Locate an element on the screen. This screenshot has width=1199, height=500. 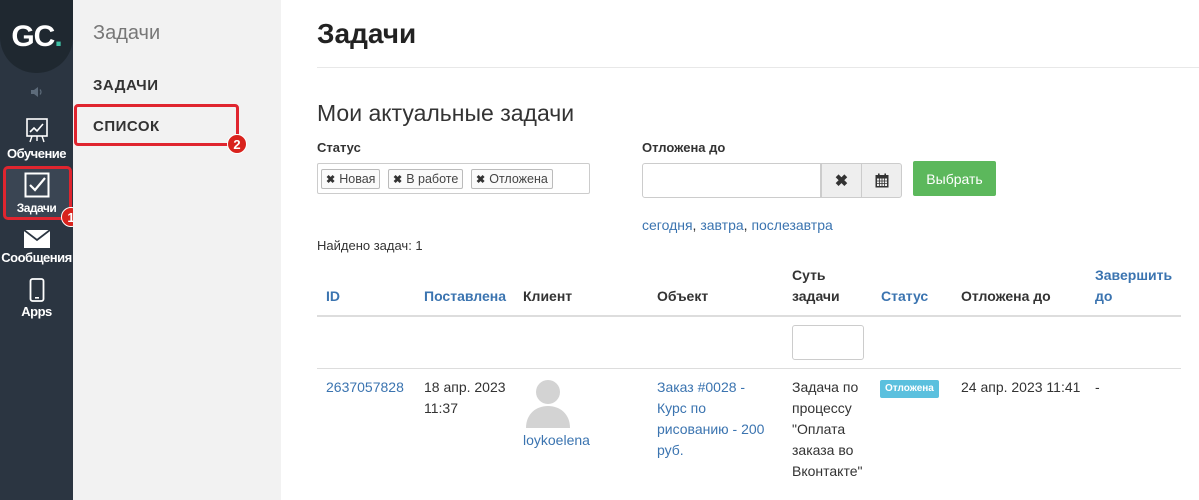
link-day-after-tomorrow: послезавтра is located at coordinates (791, 225).